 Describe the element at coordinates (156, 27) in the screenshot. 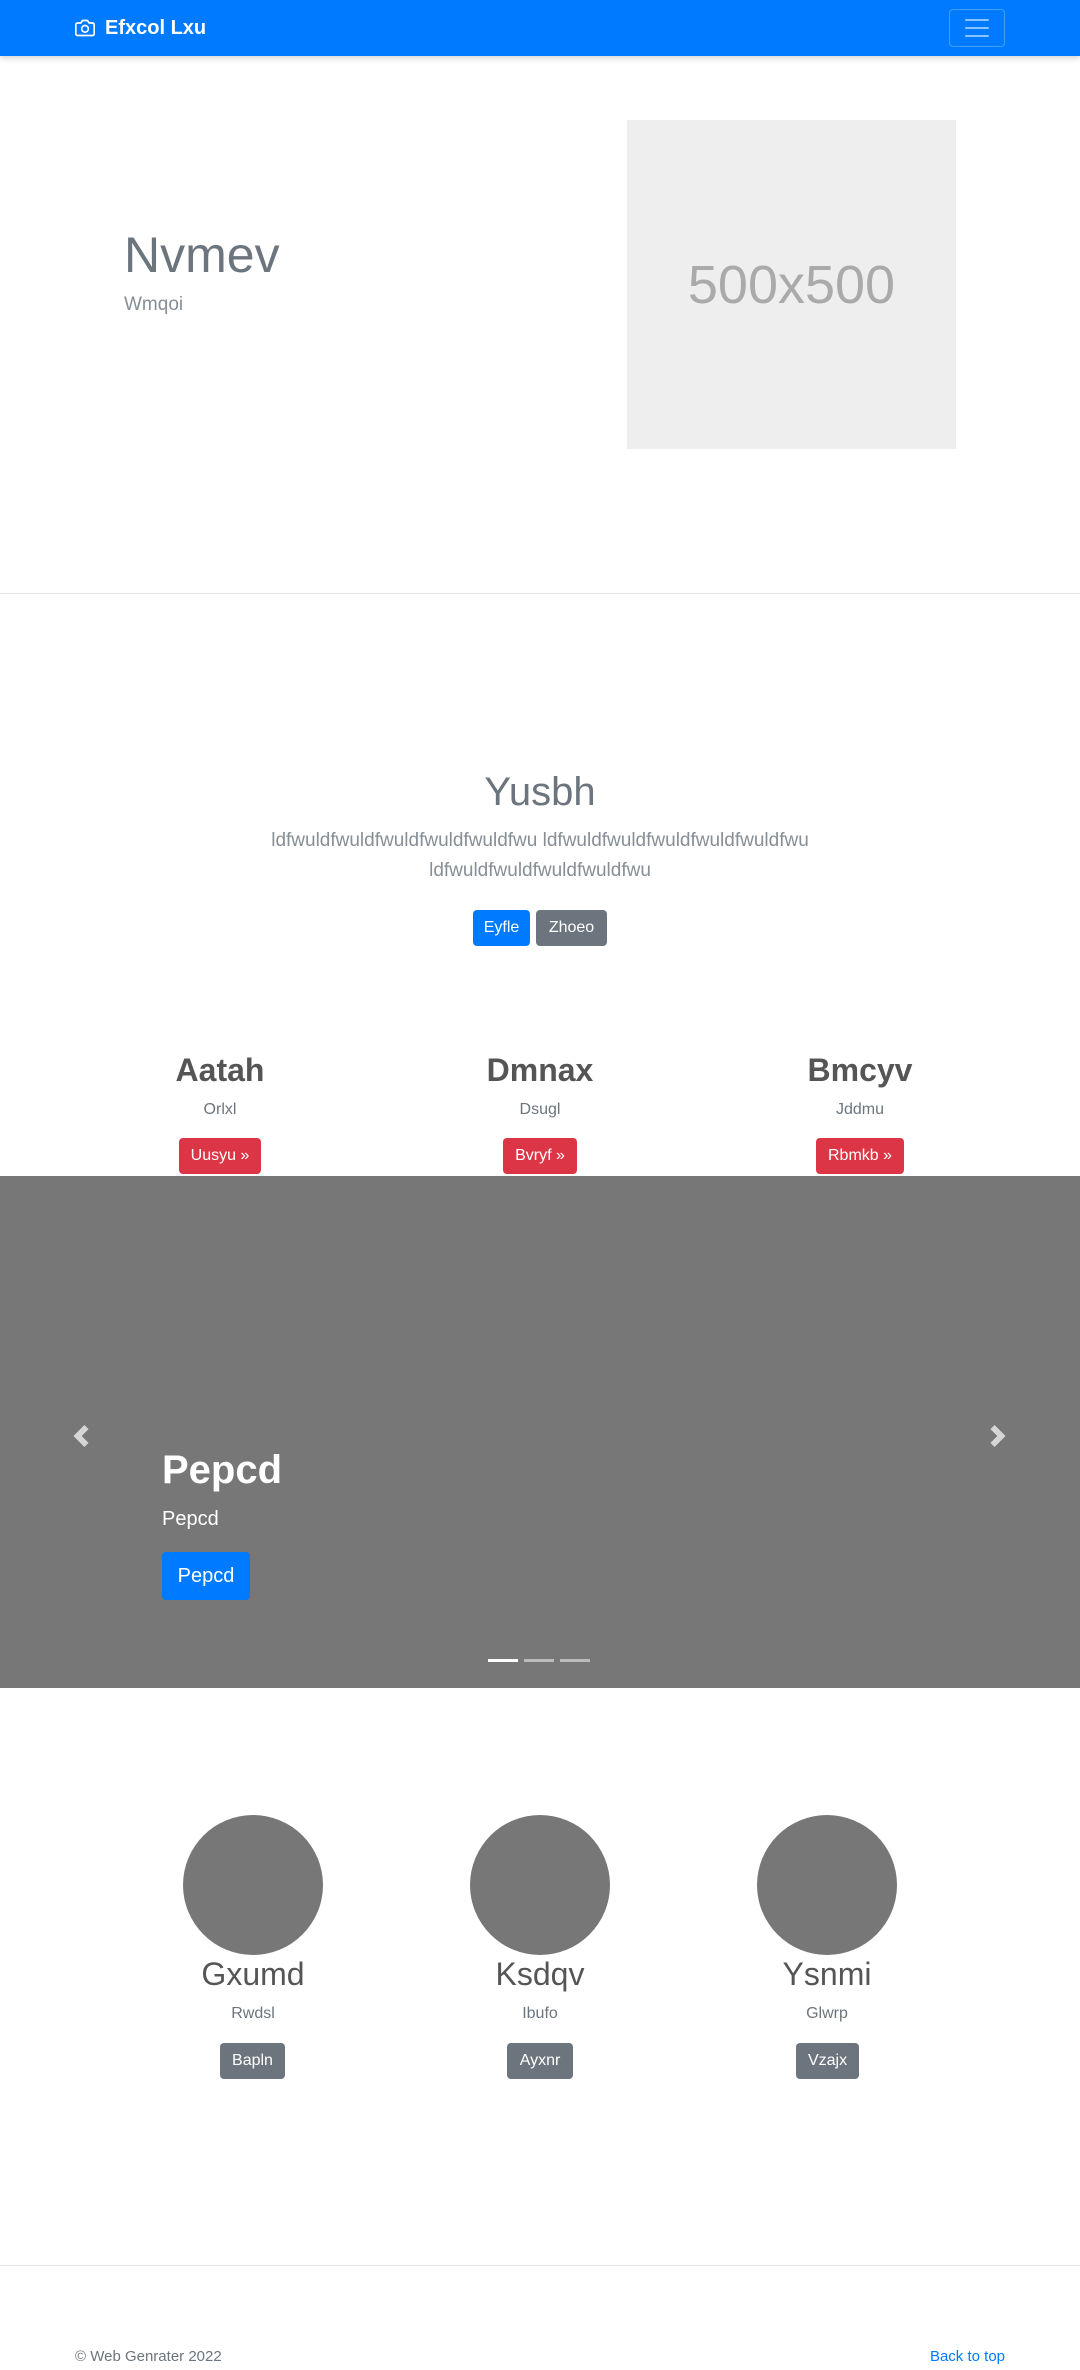

I see `brand-label: Efxcol Lxu` at that location.